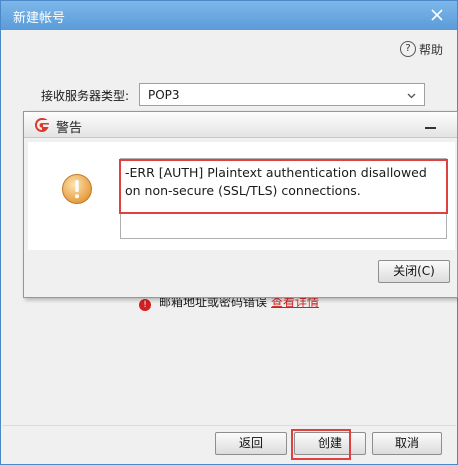 This screenshot has width=458, height=465. What do you see at coordinates (69, 128) in the screenshot?
I see `warning-title: 警告` at bounding box center [69, 128].